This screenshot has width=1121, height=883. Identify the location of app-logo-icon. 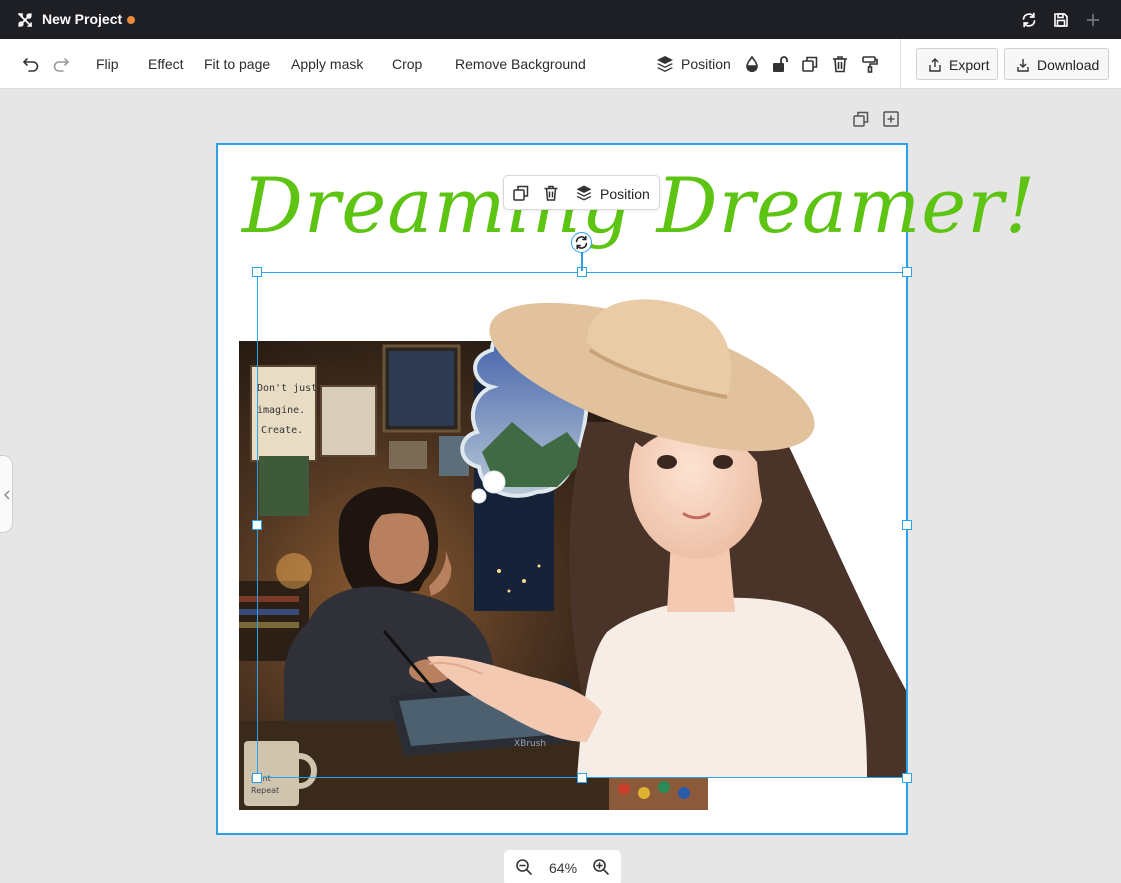
(25, 20).